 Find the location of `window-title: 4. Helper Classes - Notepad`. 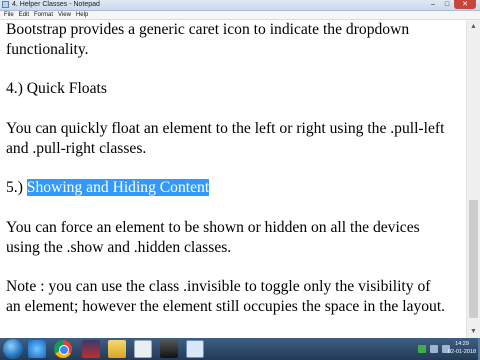

window-title: 4. Helper Classes - Notepad is located at coordinates (56, 4).